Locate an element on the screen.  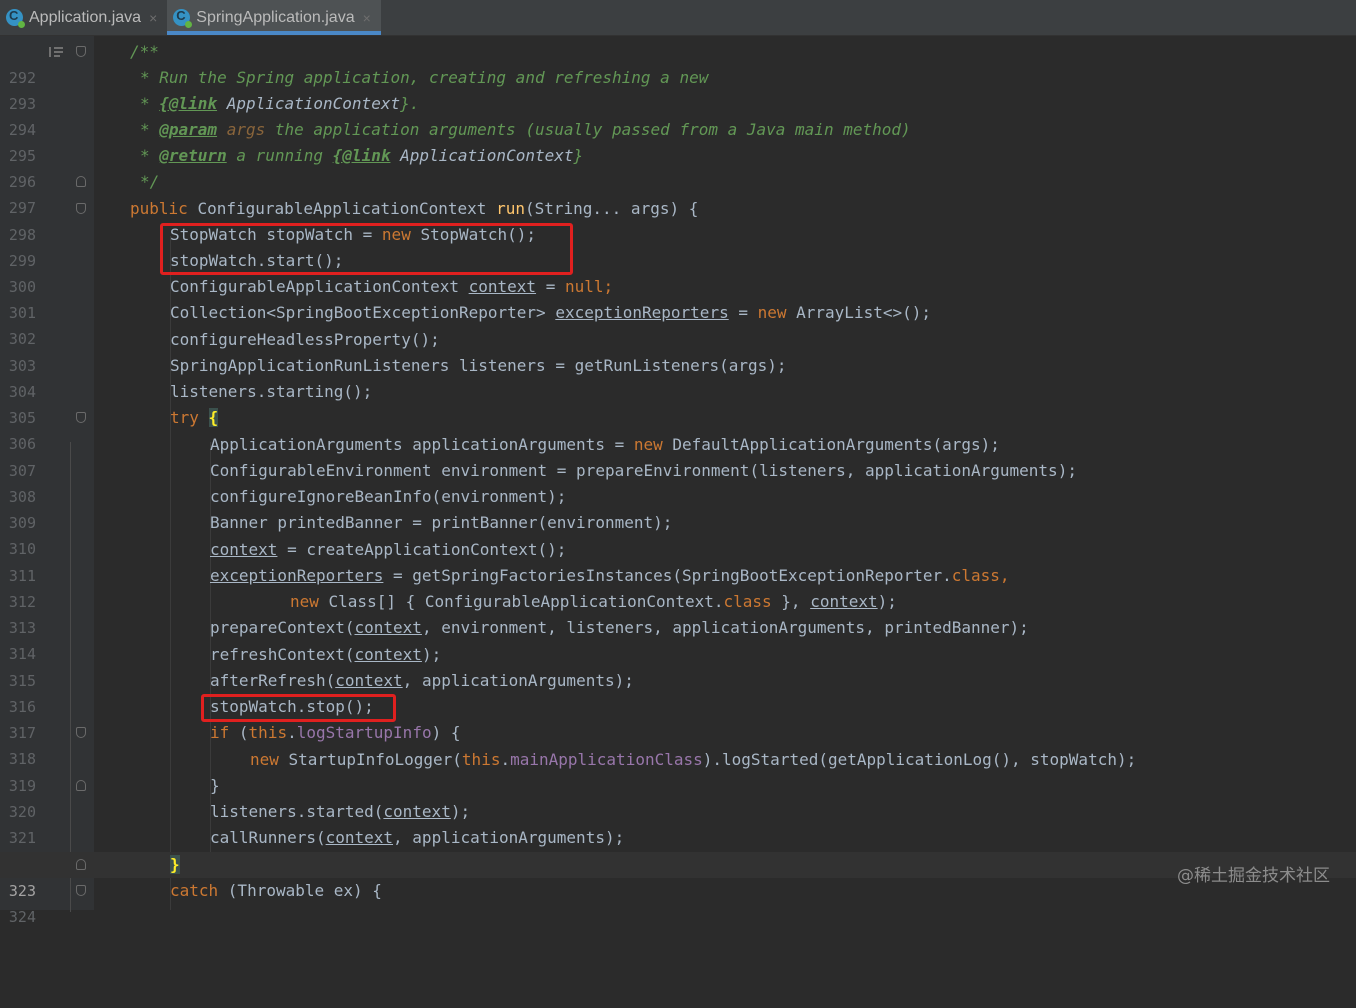
tab-label: Application.java is located at coordinates (85, 17).